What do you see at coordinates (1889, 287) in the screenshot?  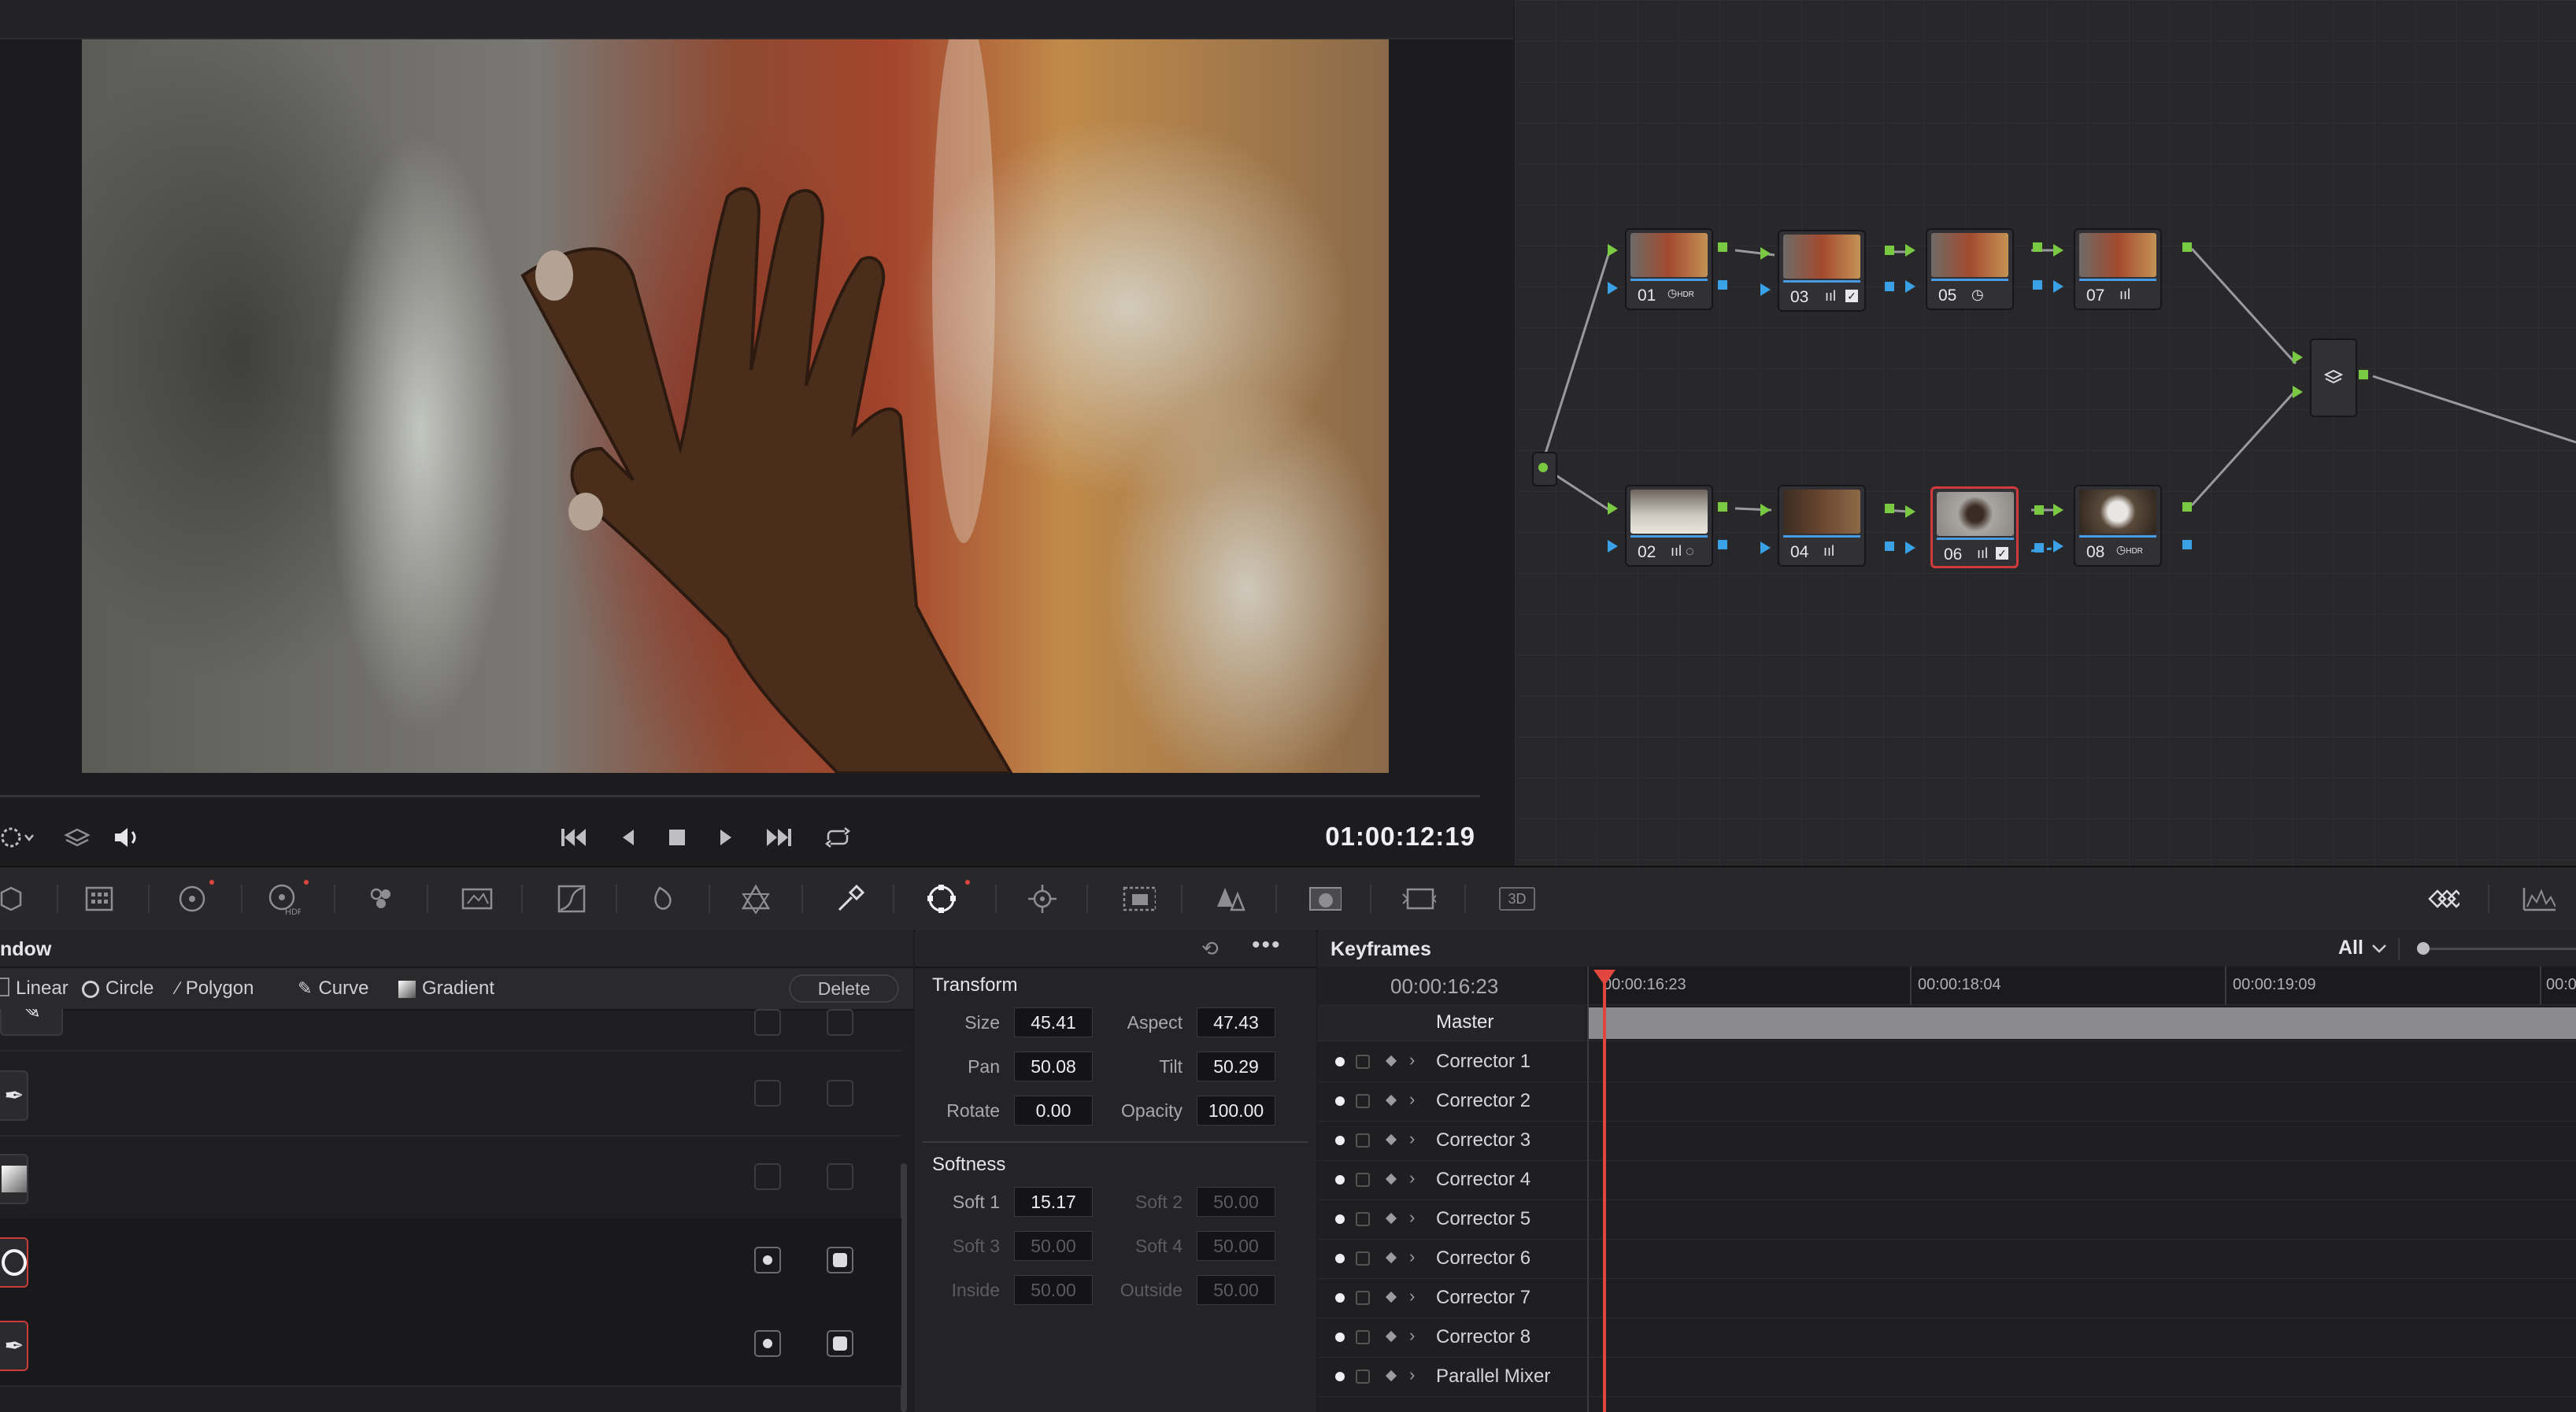 I see `node-03-key-output` at bounding box center [1889, 287].